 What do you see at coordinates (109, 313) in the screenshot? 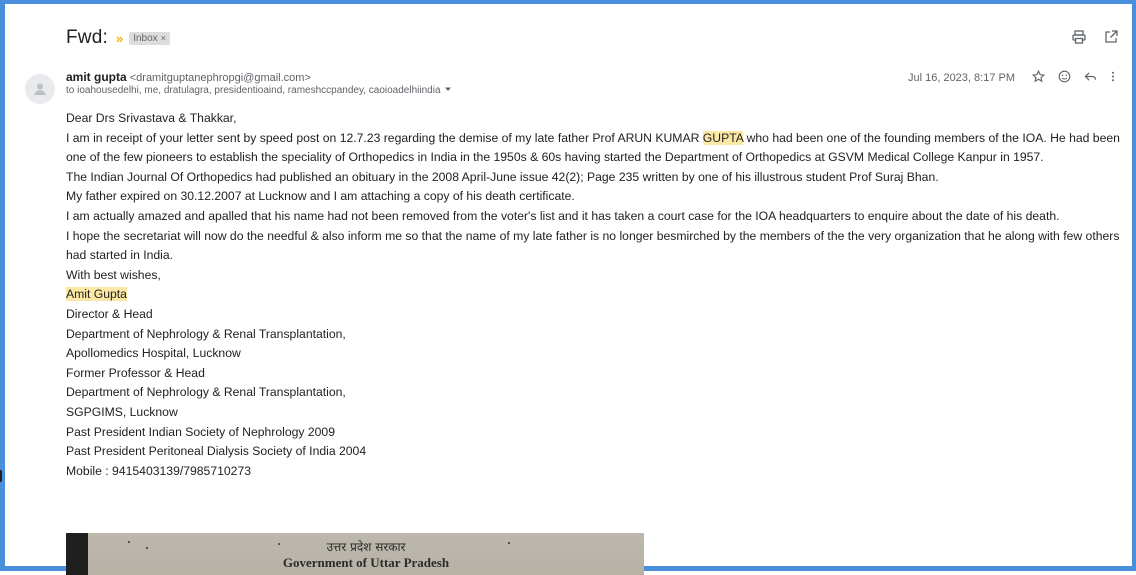
I see `signature-line: Director & Head` at bounding box center [109, 313].